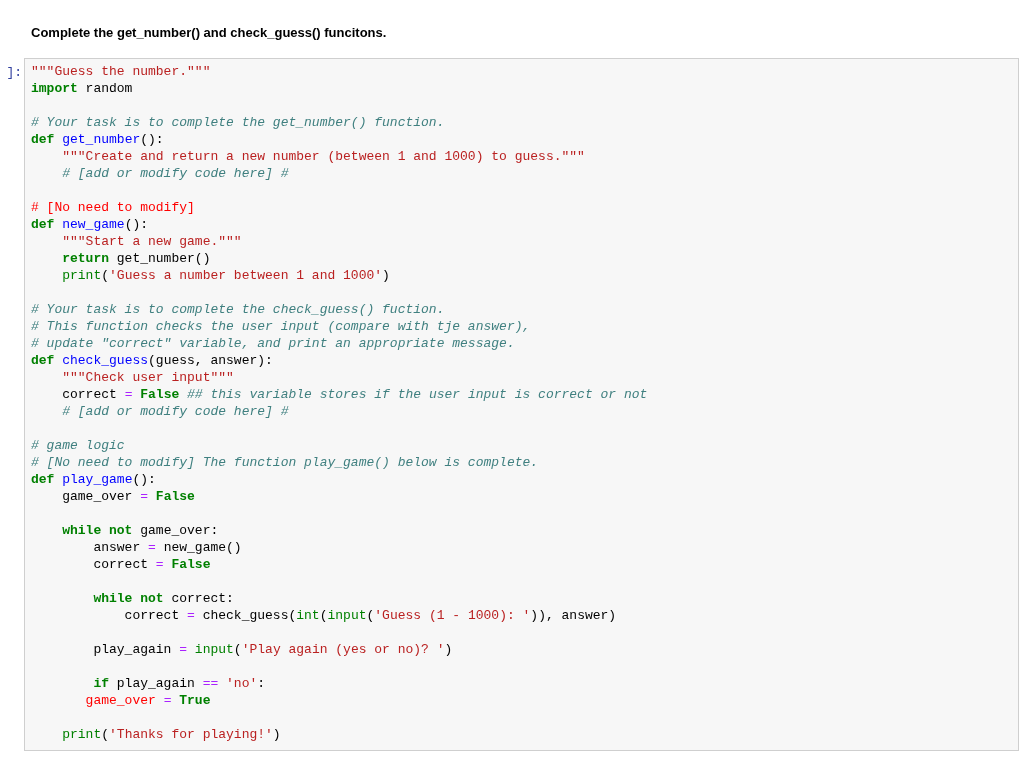 Image resolution: width=1024 pixels, height=762 pixels. Describe the element at coordinates (163, 598) in the screenshot. I see `code-line: while not correct:` at that location.